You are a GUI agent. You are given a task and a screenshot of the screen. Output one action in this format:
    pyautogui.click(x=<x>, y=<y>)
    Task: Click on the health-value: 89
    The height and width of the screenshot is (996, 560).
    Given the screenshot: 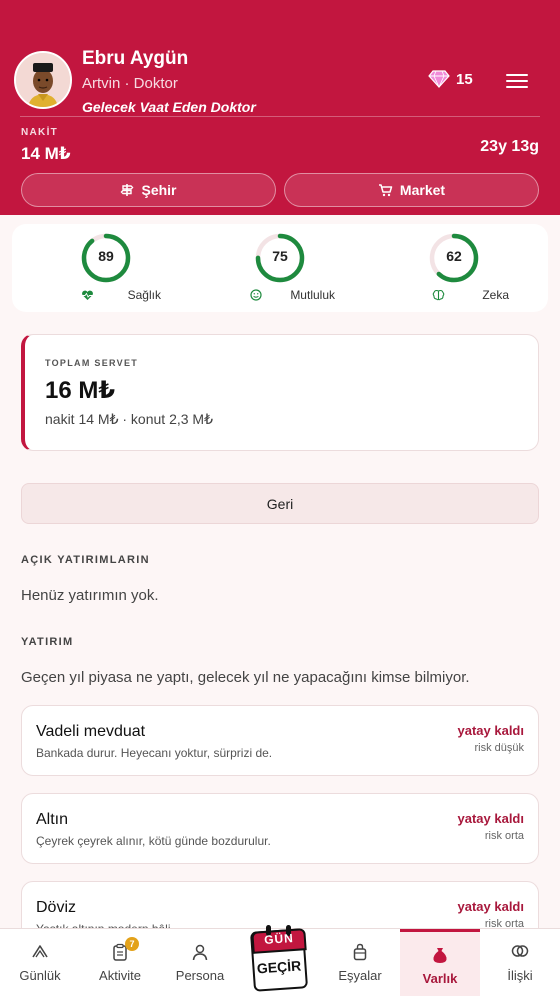 What is the action you would take?
    pyautogui.click(x=106, y=256)
    